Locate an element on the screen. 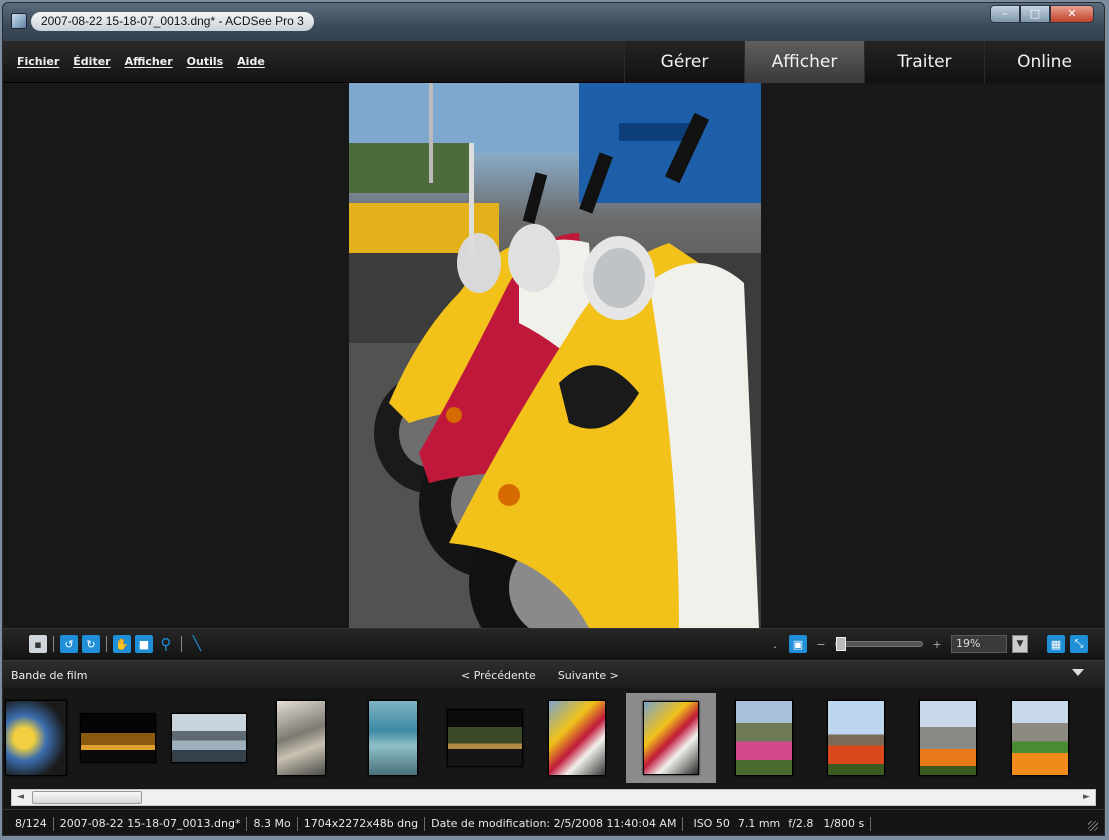 The height and width of the screenshot is (840, 1109). rotate-left-icon: ↺ is located at coordinates (69, 644).